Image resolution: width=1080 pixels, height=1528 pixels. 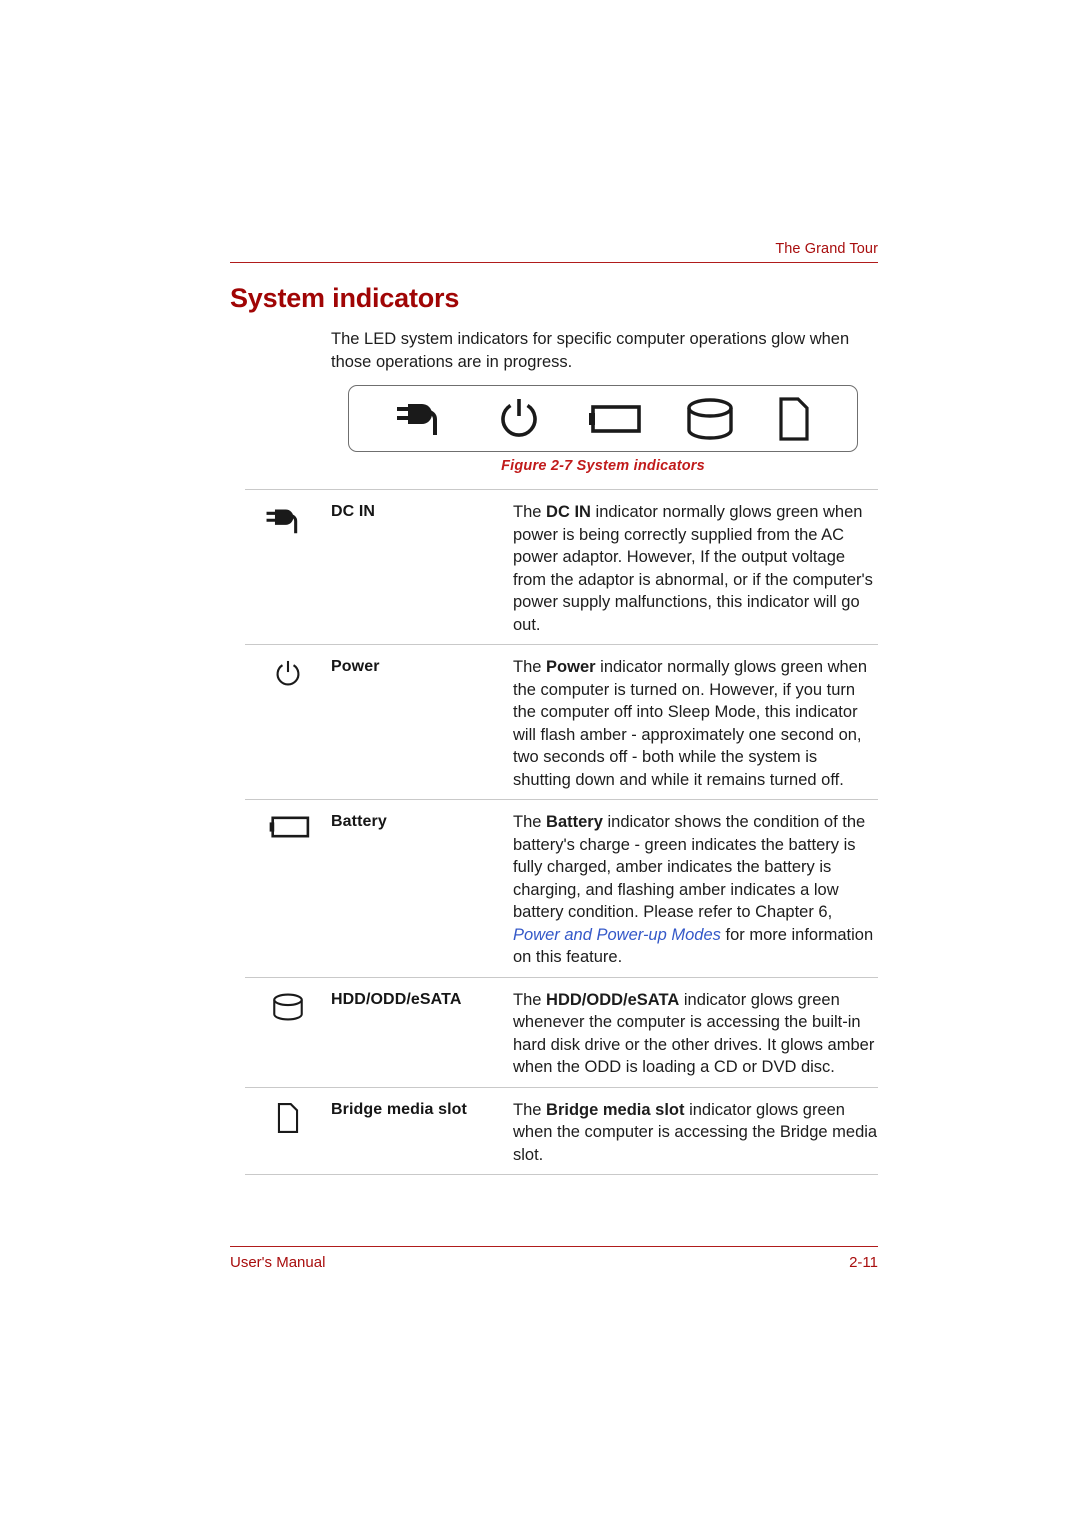 What do you see at coordinates (353, 511) in the screenshot?
I see `row-label: DC IN` at bounding box center [353, 511].